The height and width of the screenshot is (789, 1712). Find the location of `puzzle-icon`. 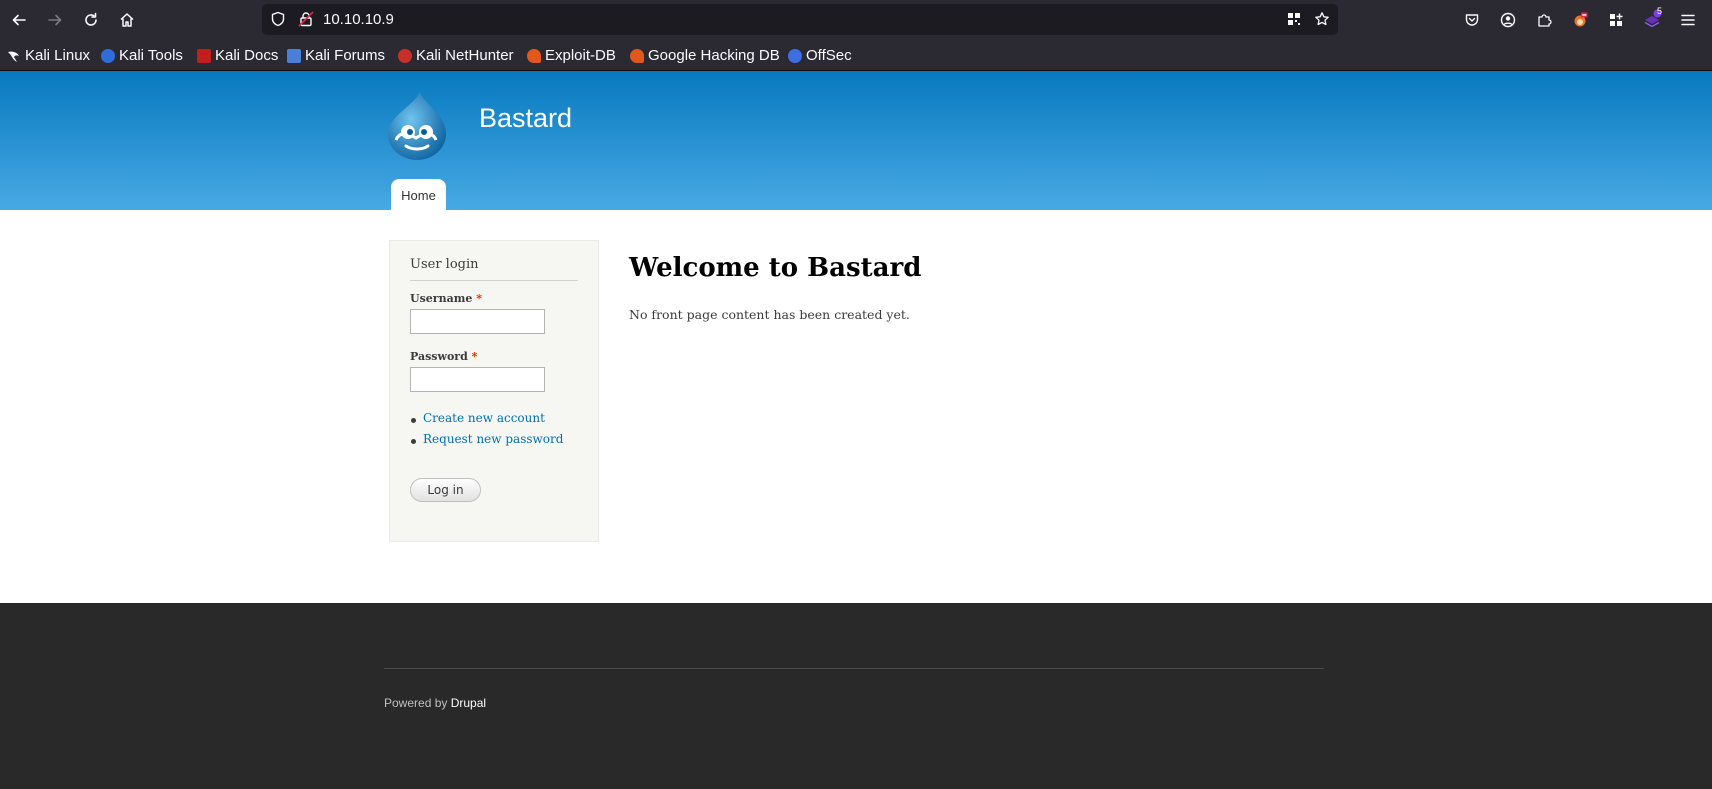

puzzle-icon is located at coordinates (1545, 20).